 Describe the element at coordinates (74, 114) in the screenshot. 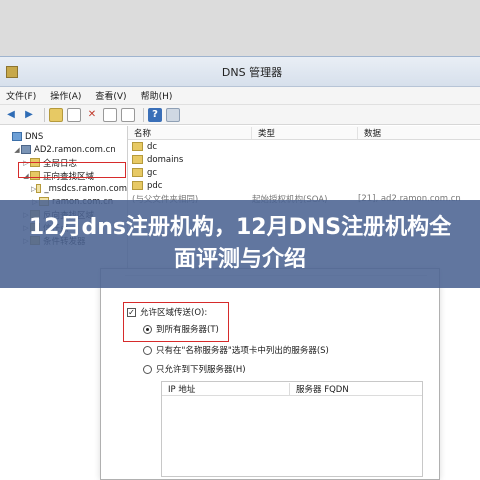

I see `doc-icon` at that location.